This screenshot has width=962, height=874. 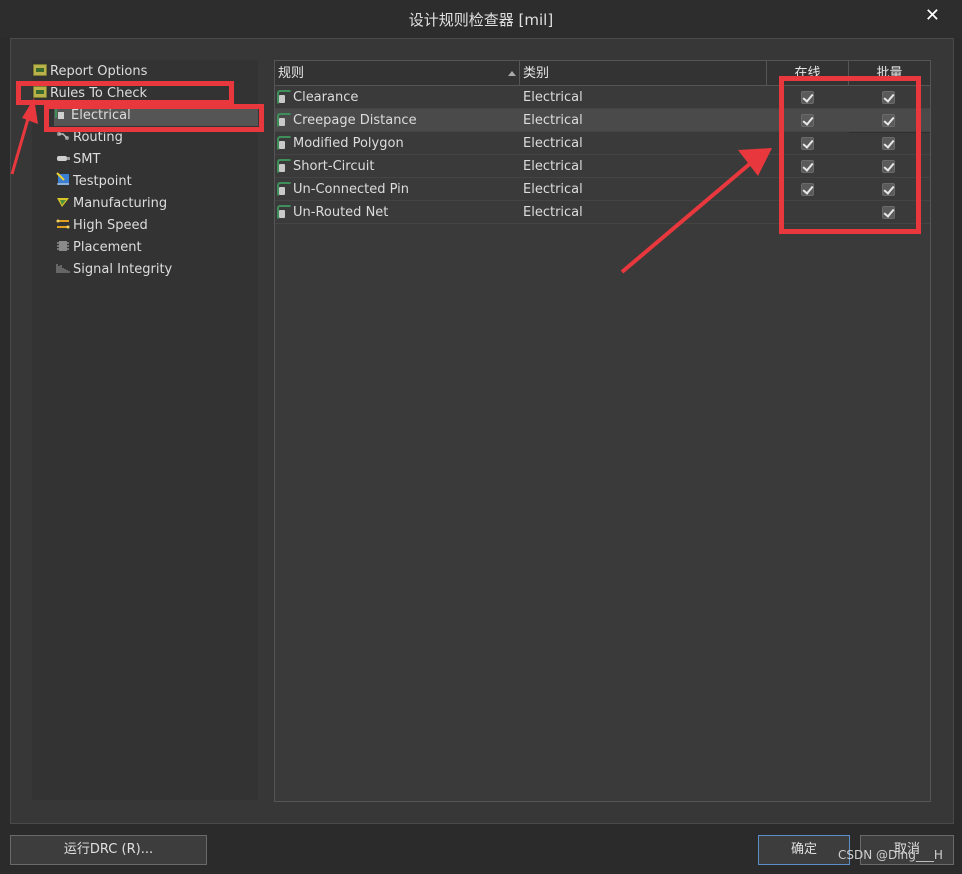 I want to click on ok-button: 确定, so click(x=804, y=850).